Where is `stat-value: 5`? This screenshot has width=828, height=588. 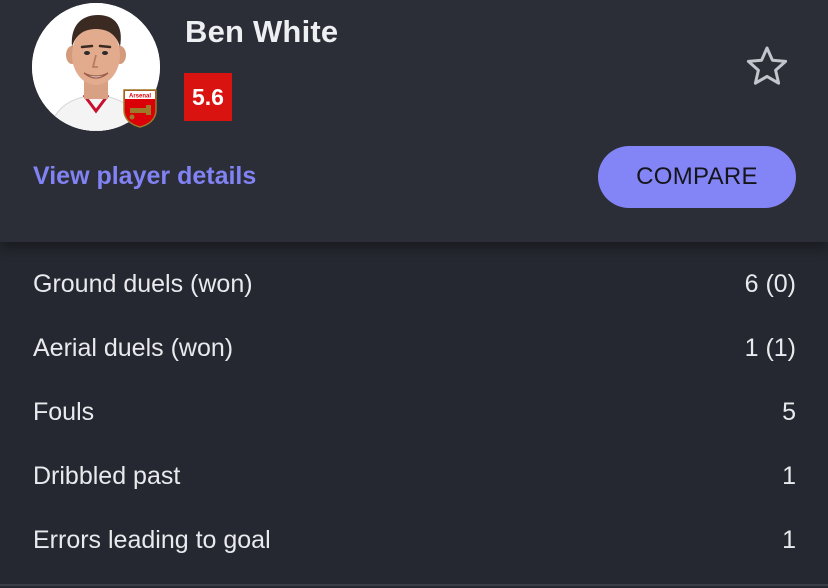 stat-value: 5 is located at coordinates (789, 411).